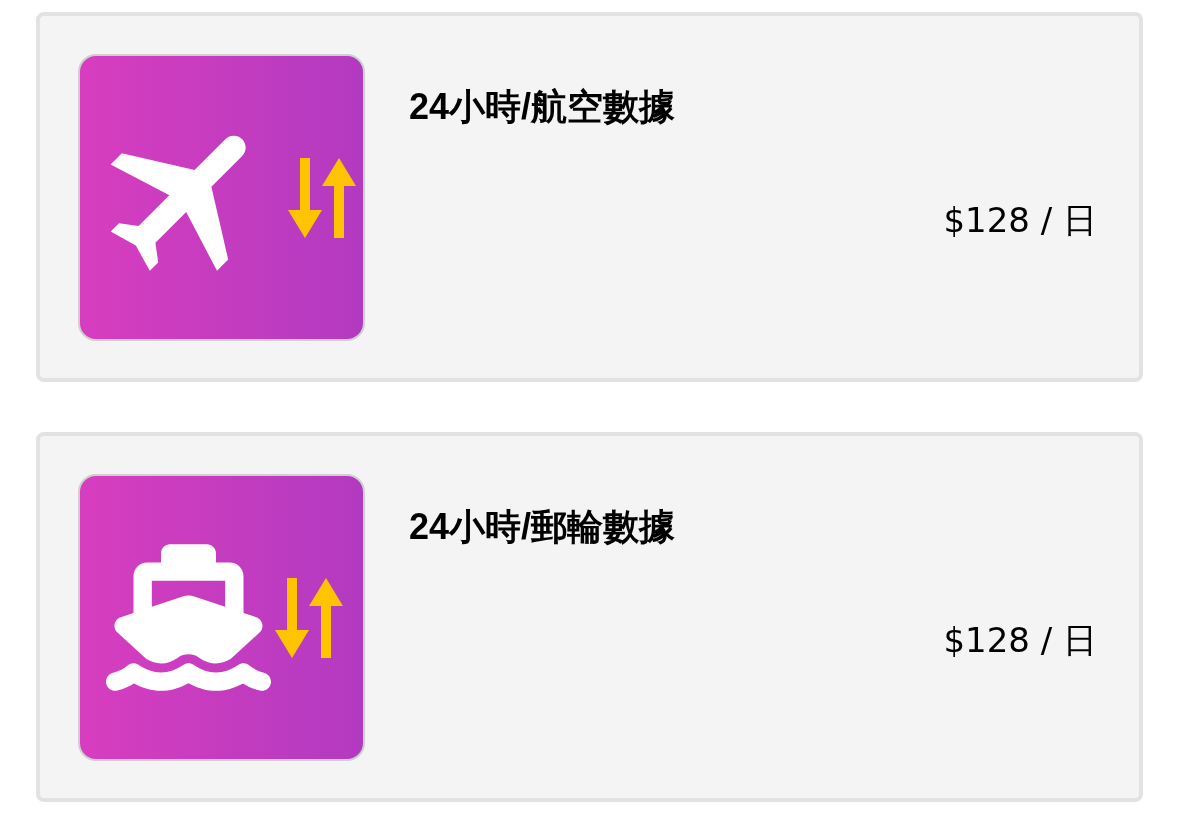  What do you see at coordinates (543, 527) in the screenshot?
I see `plan-title: 24小時/郵輪數據` at bounding box center [543, 527].